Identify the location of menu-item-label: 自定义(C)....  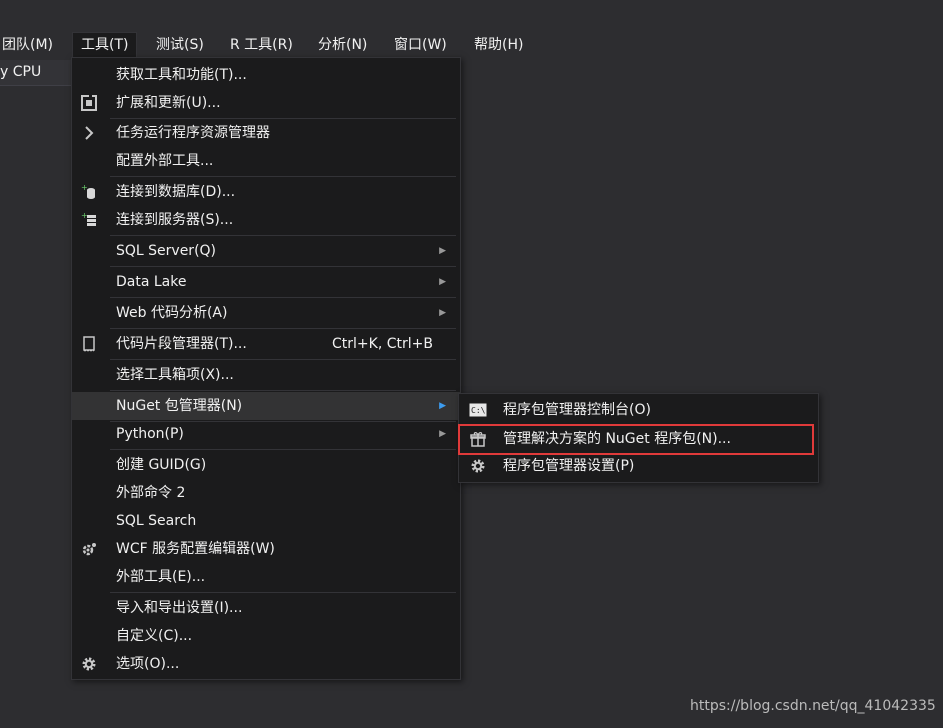
(154, 636).